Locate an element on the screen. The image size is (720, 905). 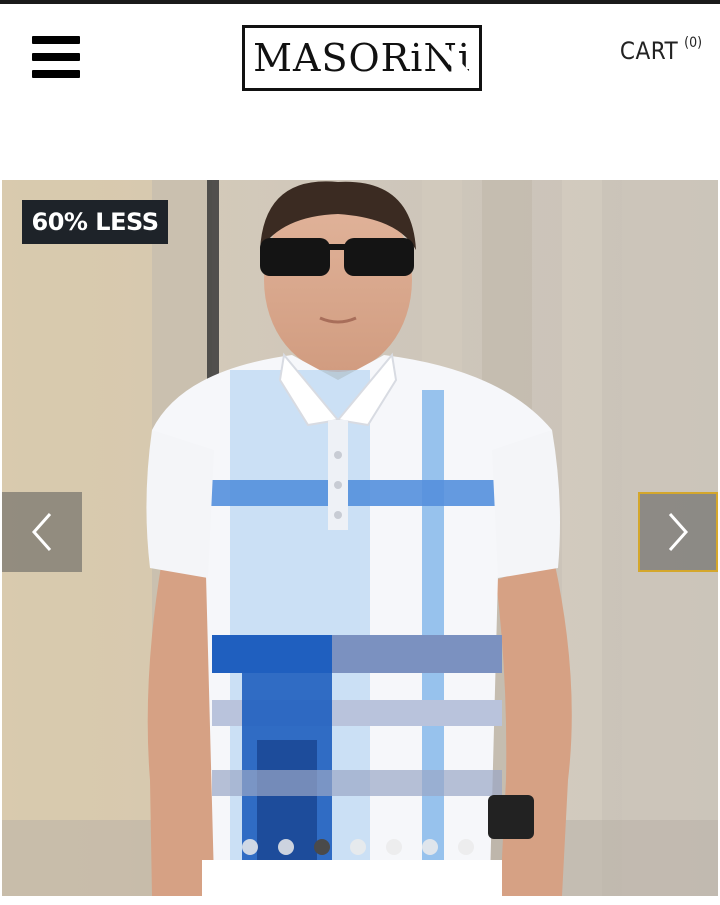
site-logo: MASORiNi is located at coordinates (362, 58).